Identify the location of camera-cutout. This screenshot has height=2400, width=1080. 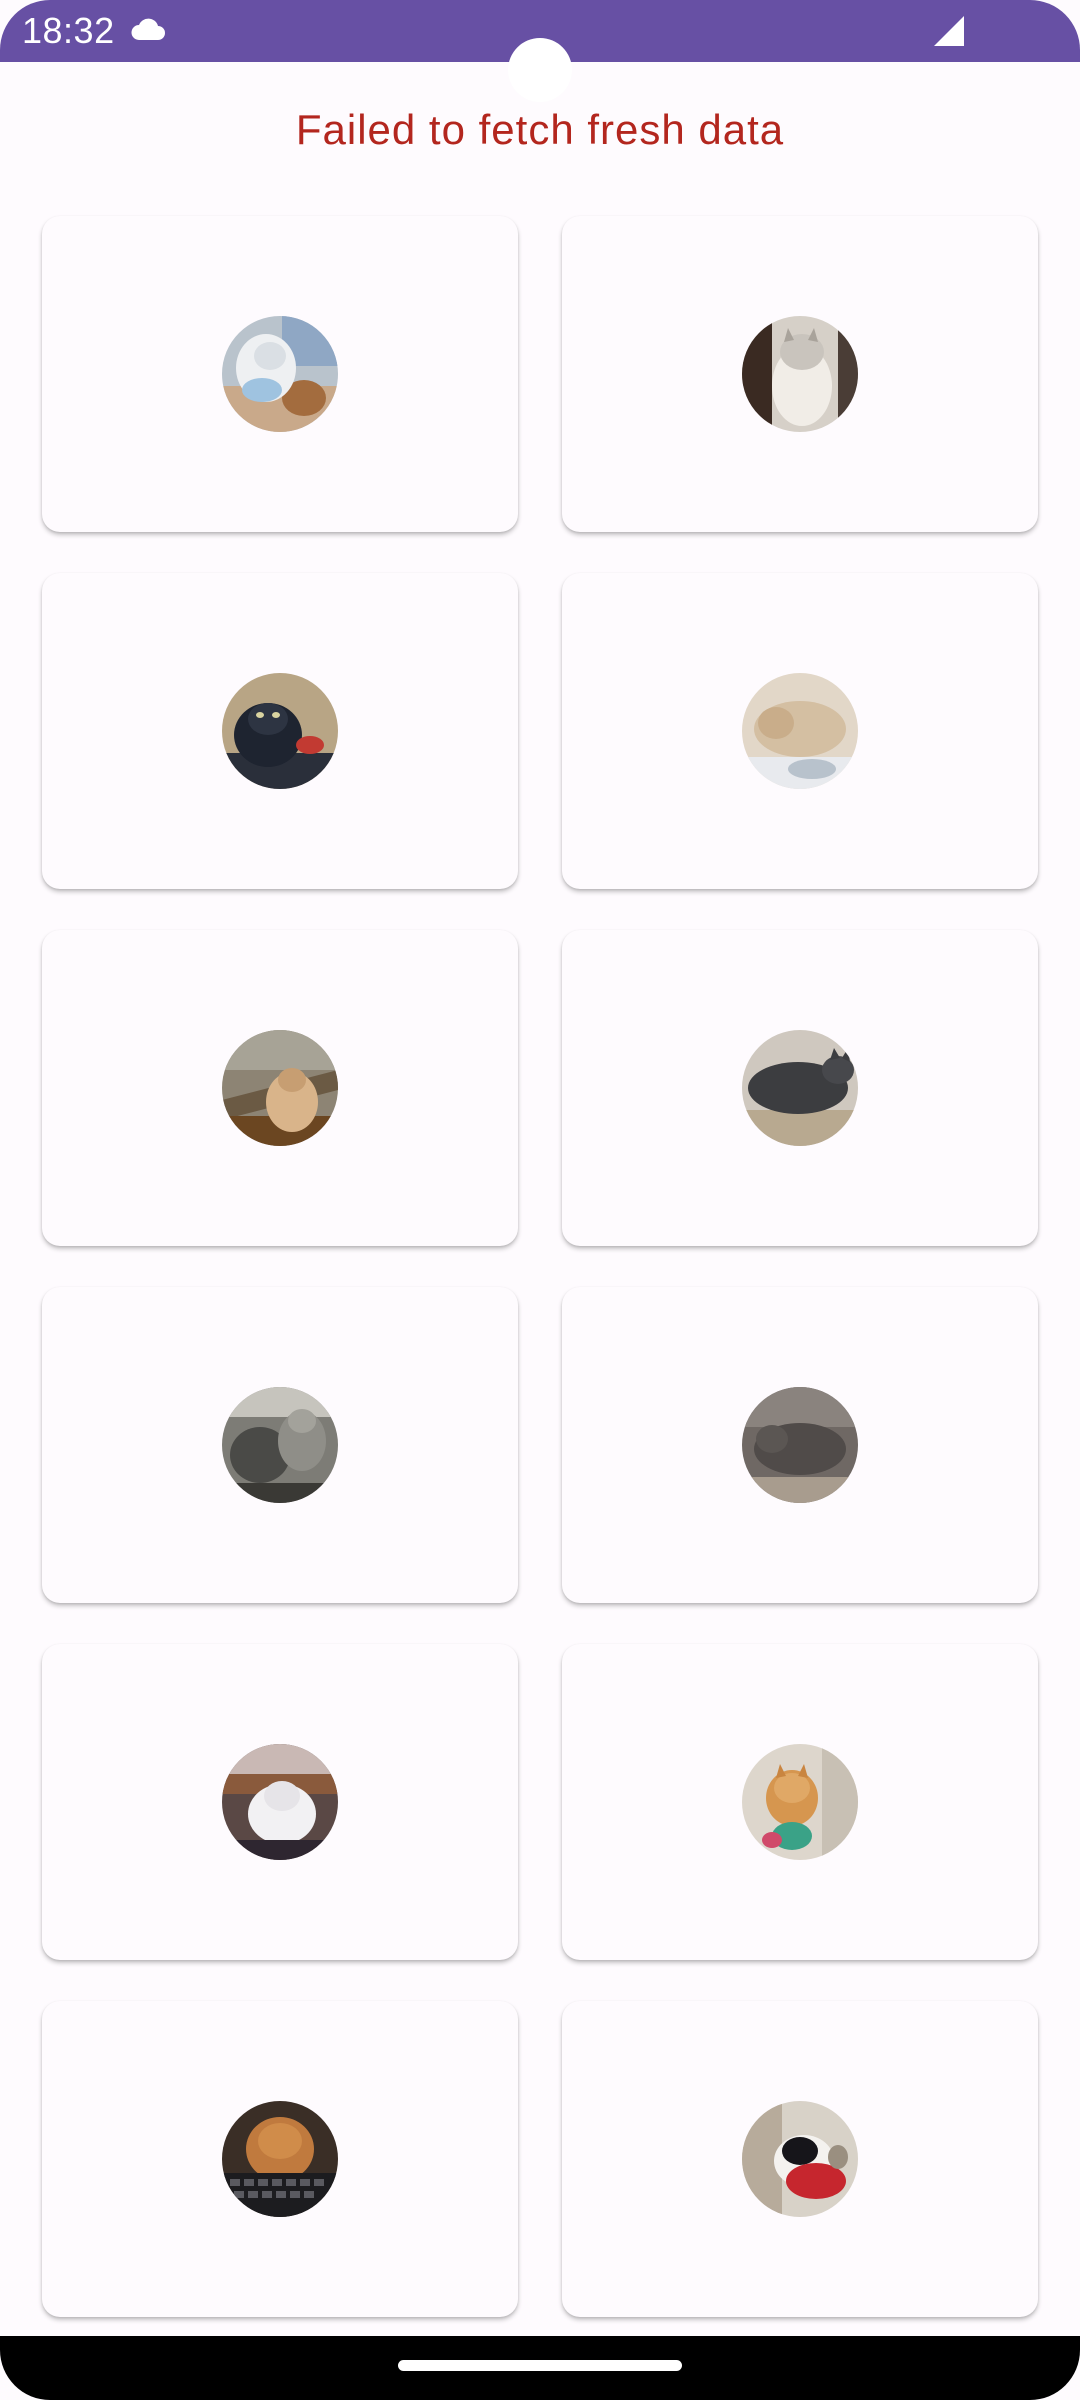
(540, 70).